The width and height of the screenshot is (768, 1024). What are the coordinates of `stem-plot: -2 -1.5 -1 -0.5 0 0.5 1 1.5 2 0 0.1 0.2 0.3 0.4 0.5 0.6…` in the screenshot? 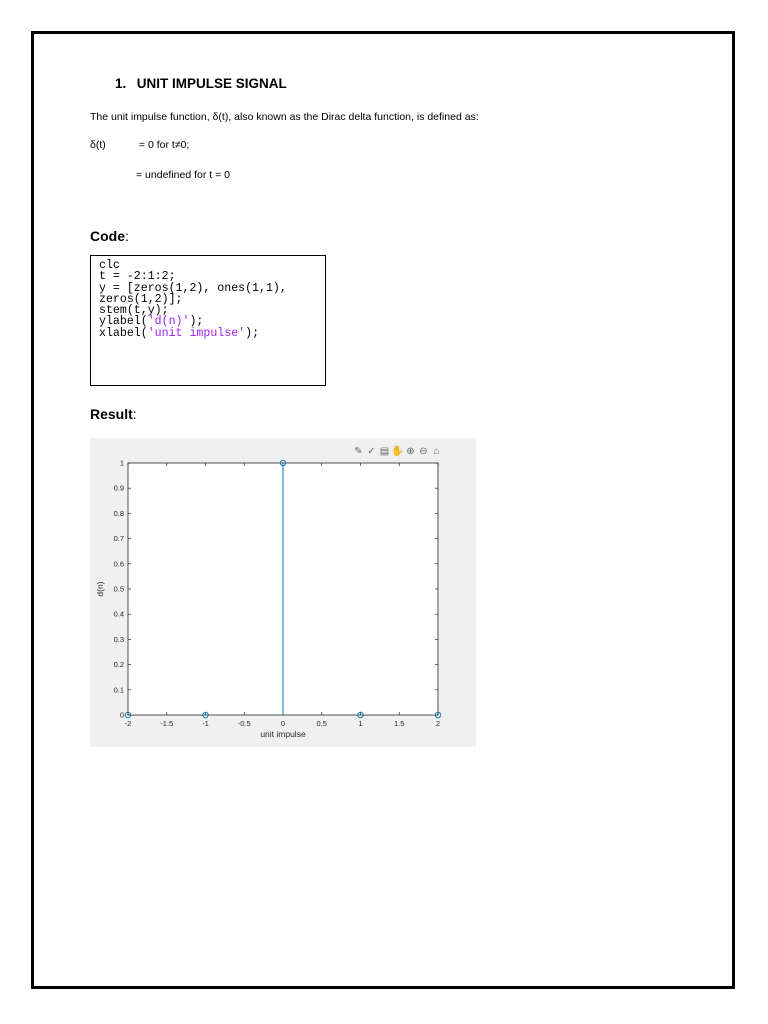 It's located at (268, 599).